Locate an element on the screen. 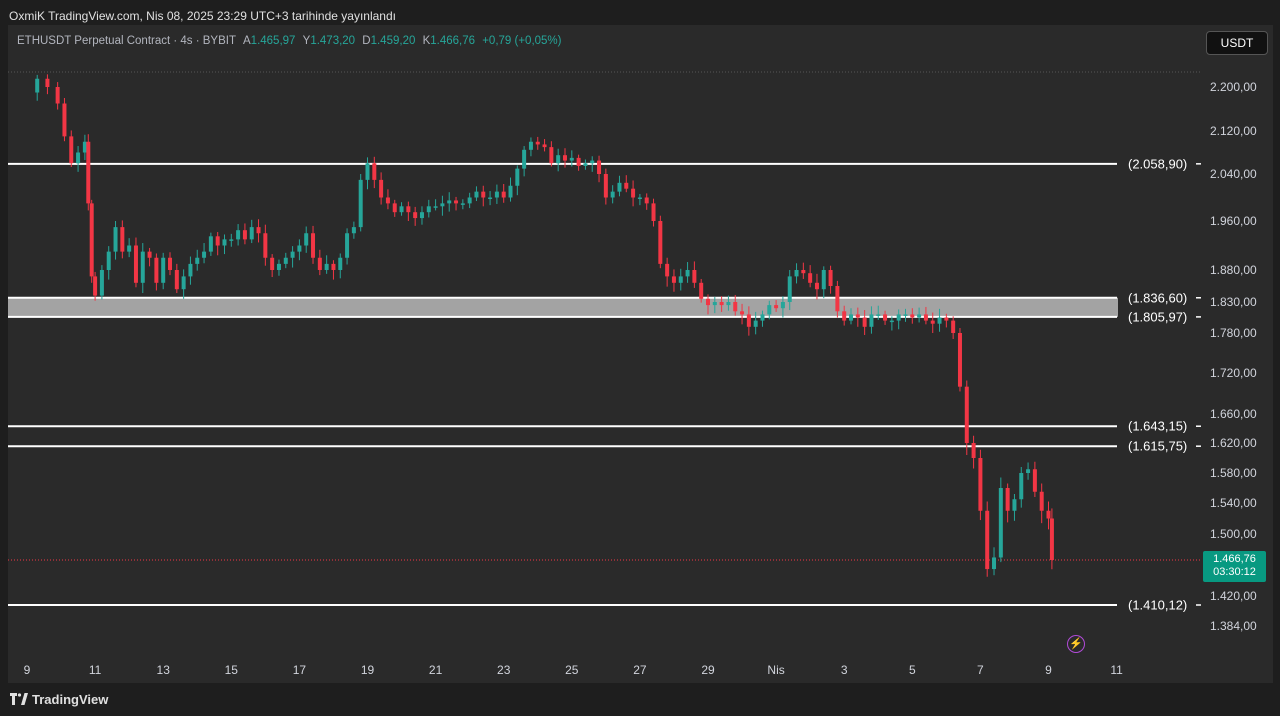 This screenshot has height=716, width=1280. open-value: 1.465,97 is located at coordinates (273, 41).